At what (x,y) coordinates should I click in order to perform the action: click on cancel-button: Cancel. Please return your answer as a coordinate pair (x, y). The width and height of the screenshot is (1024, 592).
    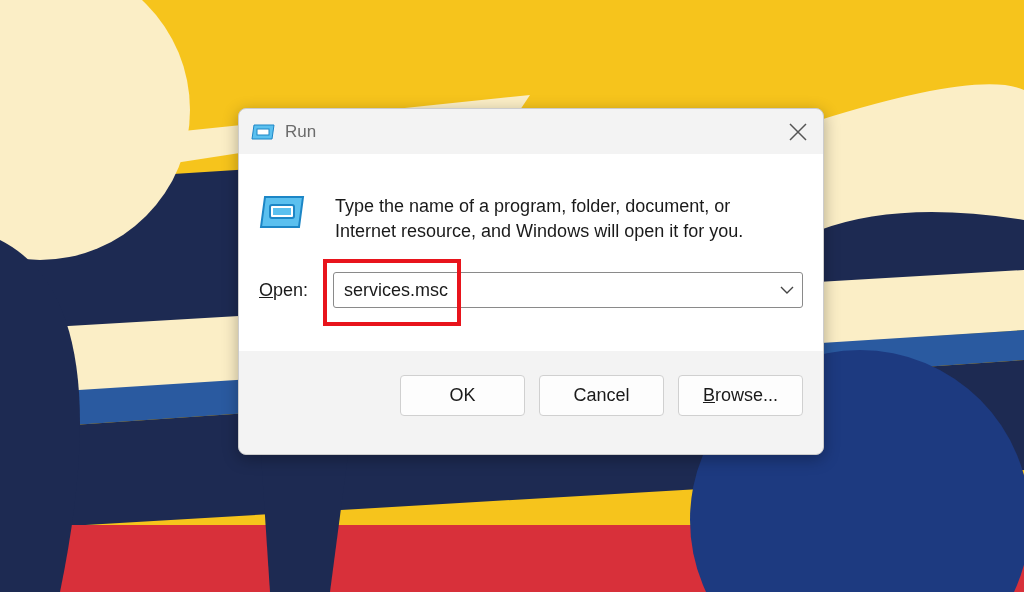
    Looking at the image, I should click on (601, 395).